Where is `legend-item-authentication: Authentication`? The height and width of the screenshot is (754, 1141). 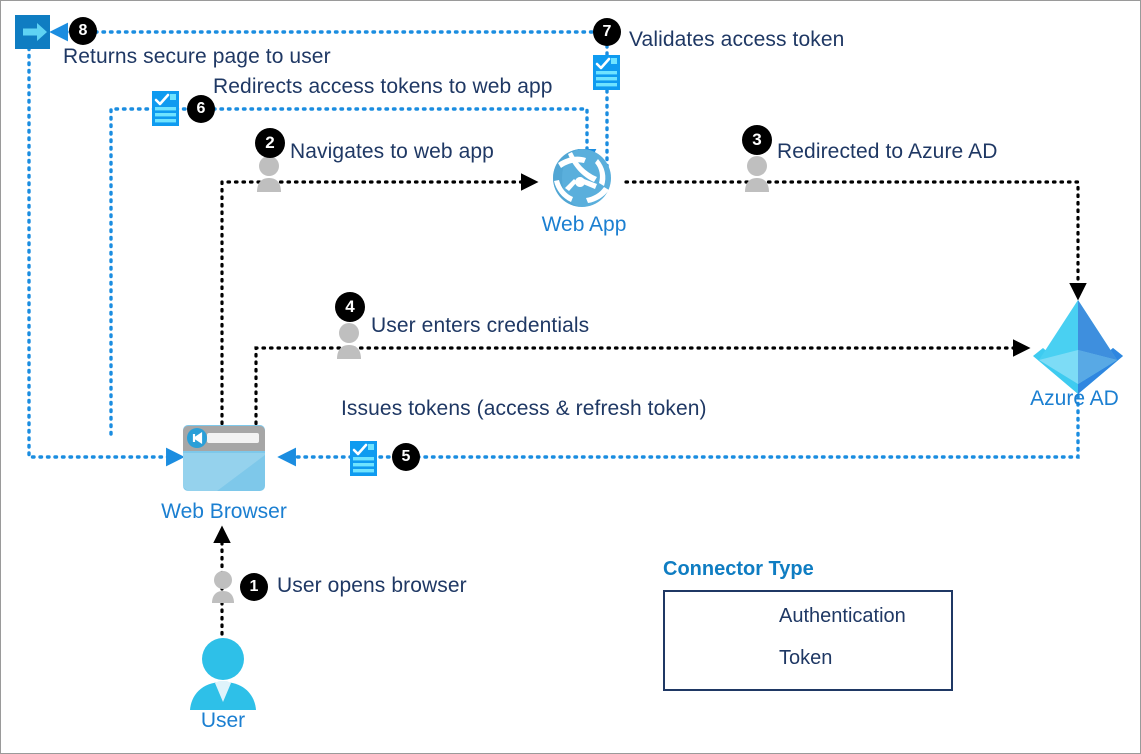 legend-item-authentication: Authentication is located at coordinates (842, 616).